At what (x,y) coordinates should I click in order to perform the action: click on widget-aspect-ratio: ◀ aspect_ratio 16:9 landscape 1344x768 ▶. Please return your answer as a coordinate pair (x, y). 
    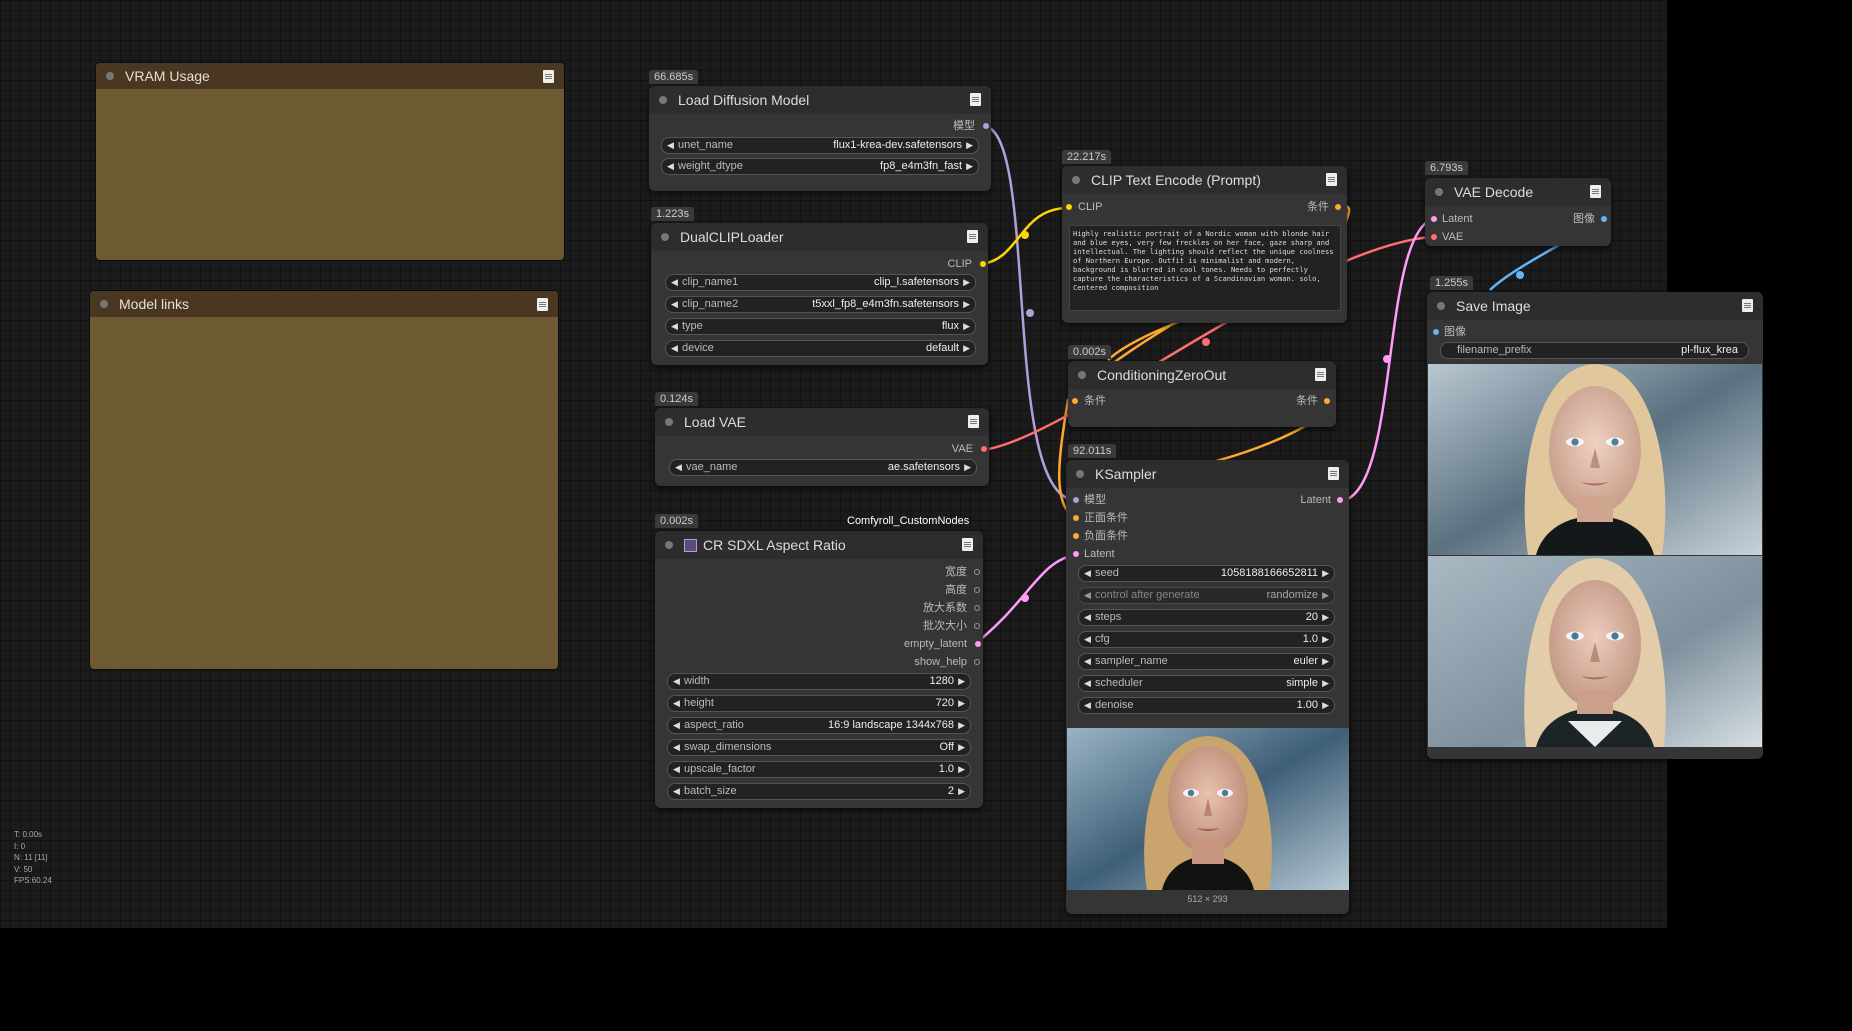
    Looking at the image, I should click on (819, 725).